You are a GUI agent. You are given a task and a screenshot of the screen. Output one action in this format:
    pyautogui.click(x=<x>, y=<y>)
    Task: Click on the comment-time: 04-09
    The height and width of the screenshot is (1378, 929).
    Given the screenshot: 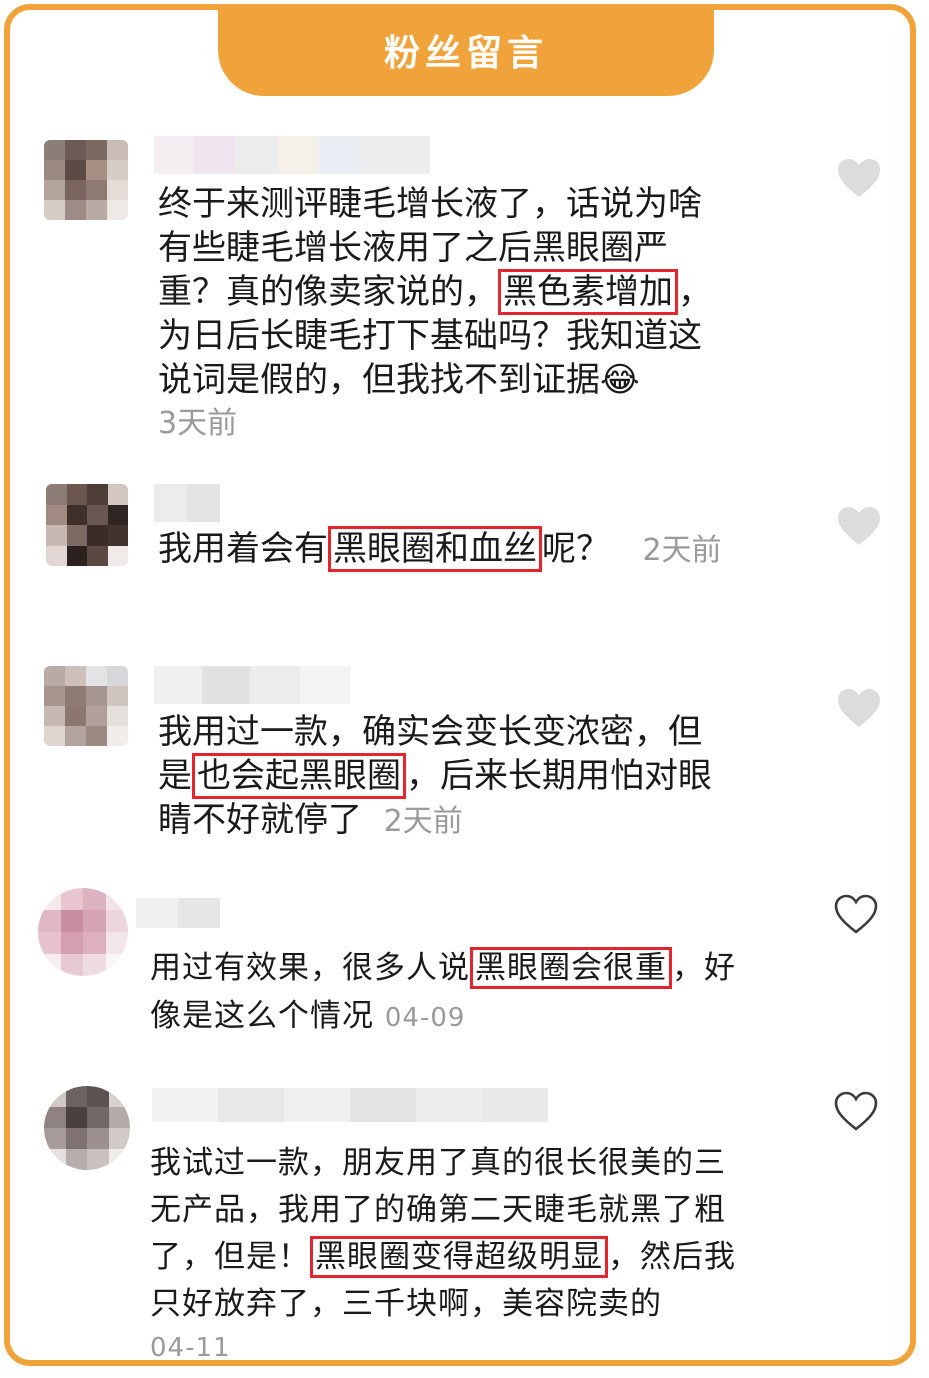 What is the action you would take?
    pyautogui.click(x=425, y=1018)
    